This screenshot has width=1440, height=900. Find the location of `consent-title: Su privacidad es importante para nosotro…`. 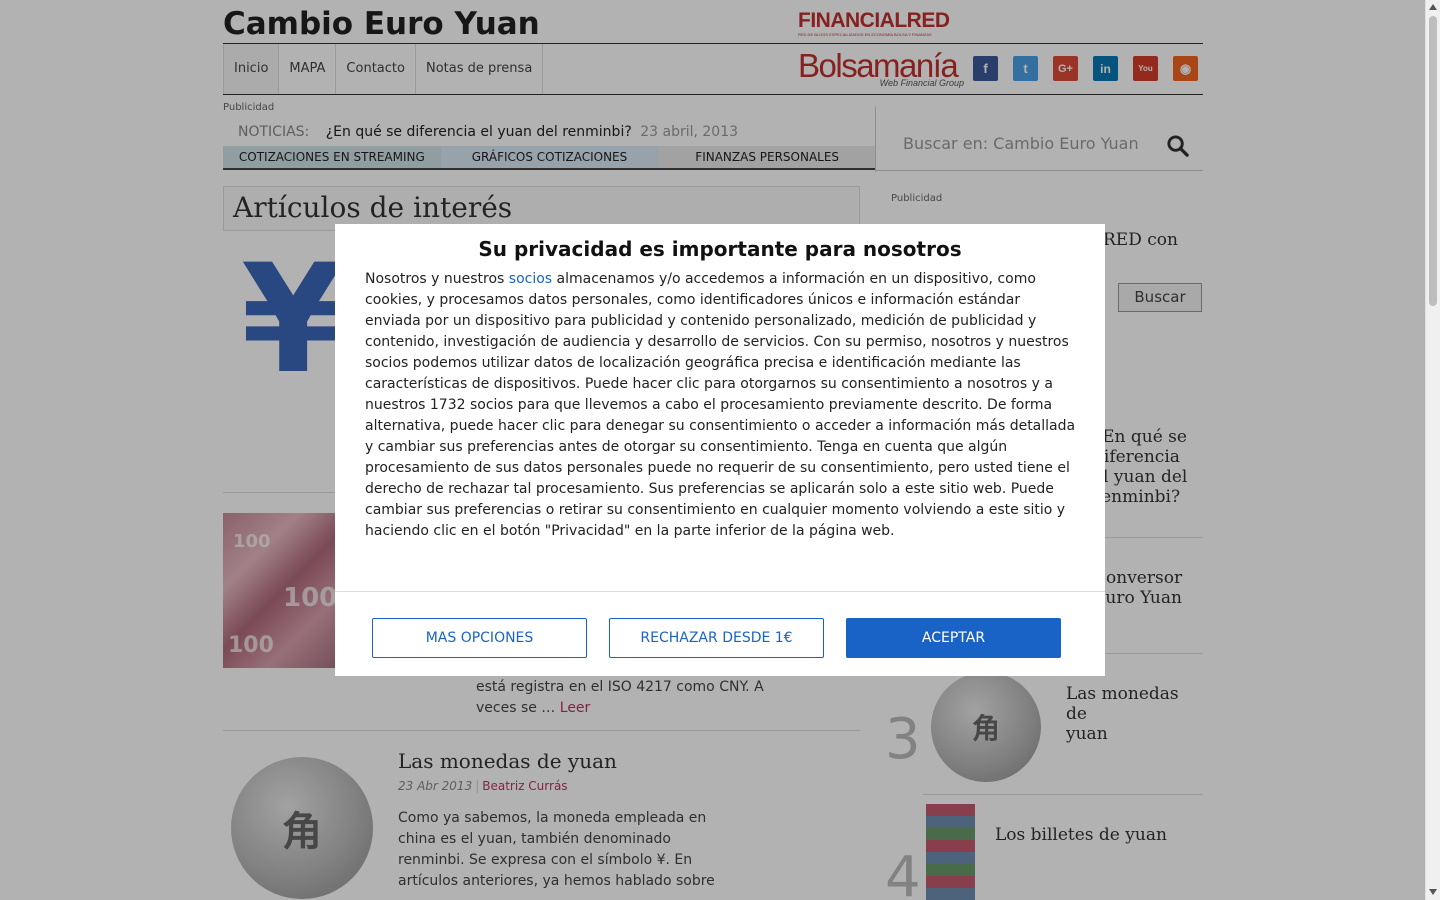

consent-title: Su privacidad es importante para nosotro… is located at coordinates (720, 249).